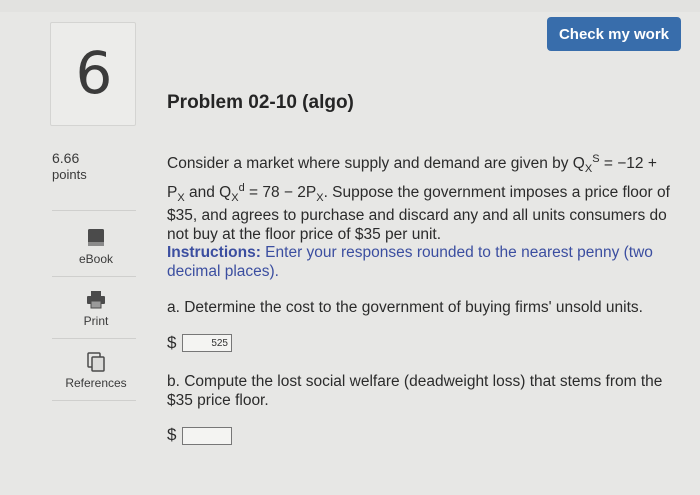 This screenshot has width=700, height=495. What do you see at coordinates (69, 174) in the screenshot?
I see `points-label: points` at bounding box center [69, 174].